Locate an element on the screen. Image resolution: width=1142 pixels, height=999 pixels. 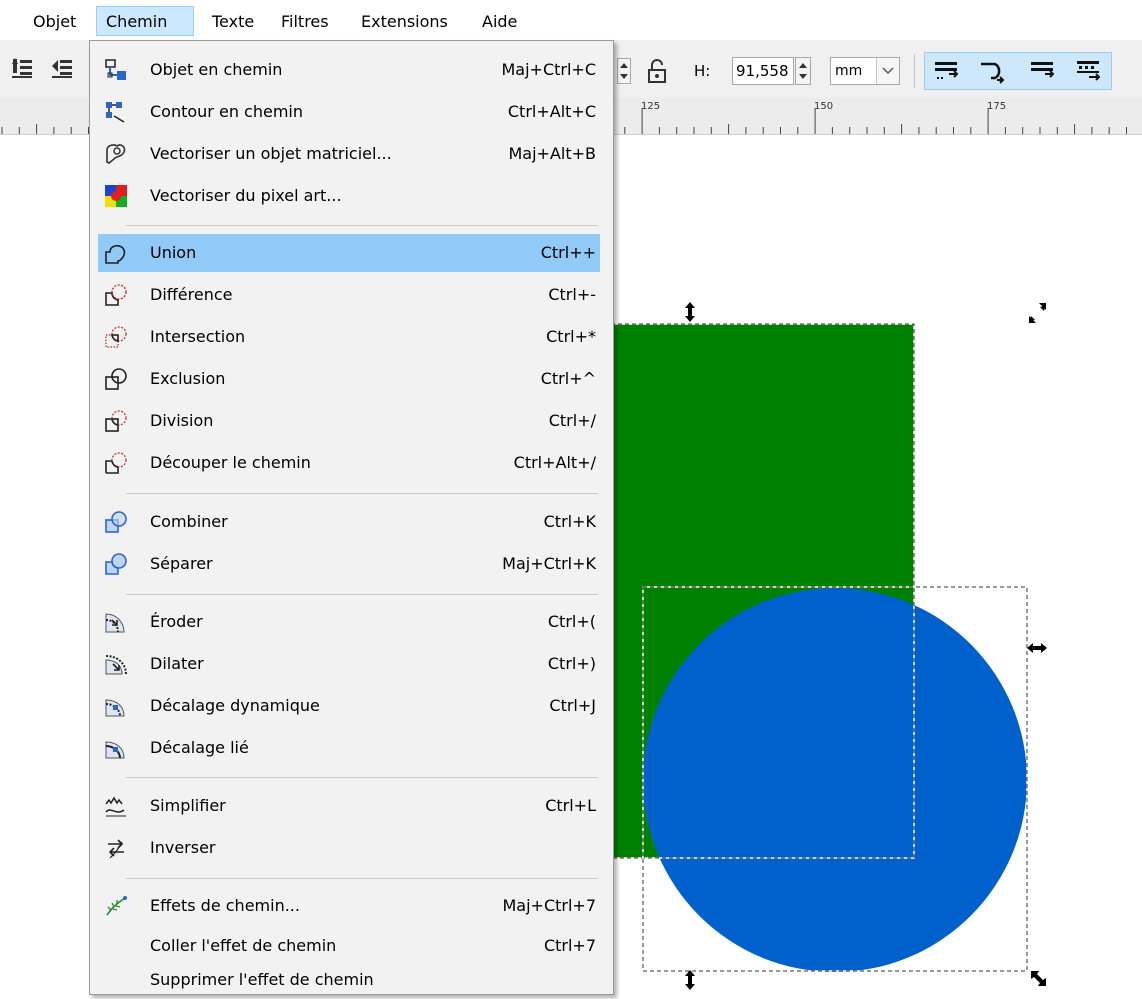
intersection-icon is located at coordinates (116, 337).